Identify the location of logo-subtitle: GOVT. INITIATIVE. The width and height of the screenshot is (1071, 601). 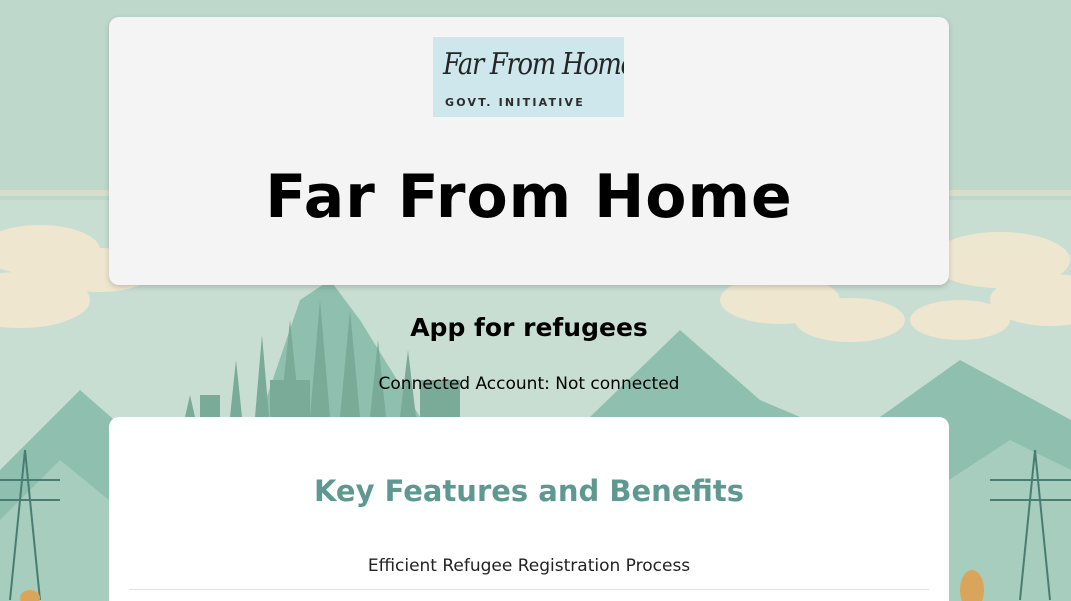
(515, 102).